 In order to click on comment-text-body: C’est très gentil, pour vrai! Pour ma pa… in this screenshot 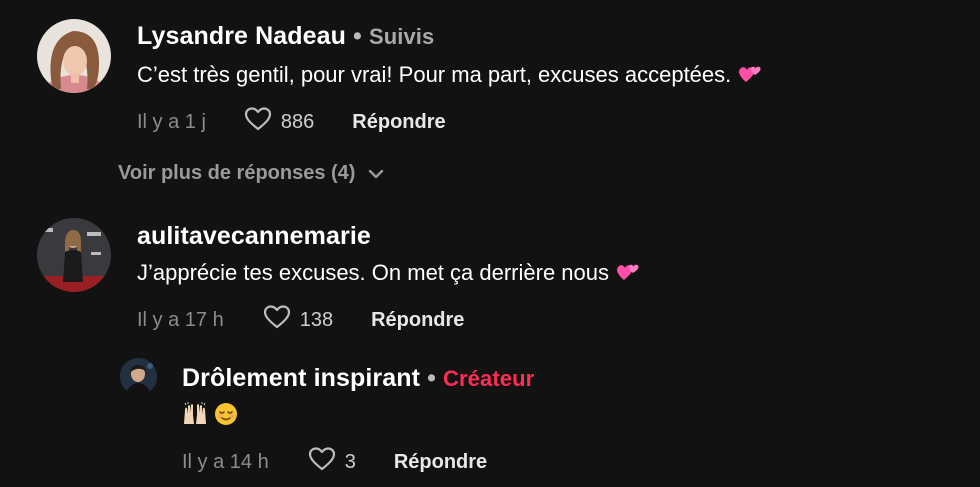, I will do `click(434, 74)`.